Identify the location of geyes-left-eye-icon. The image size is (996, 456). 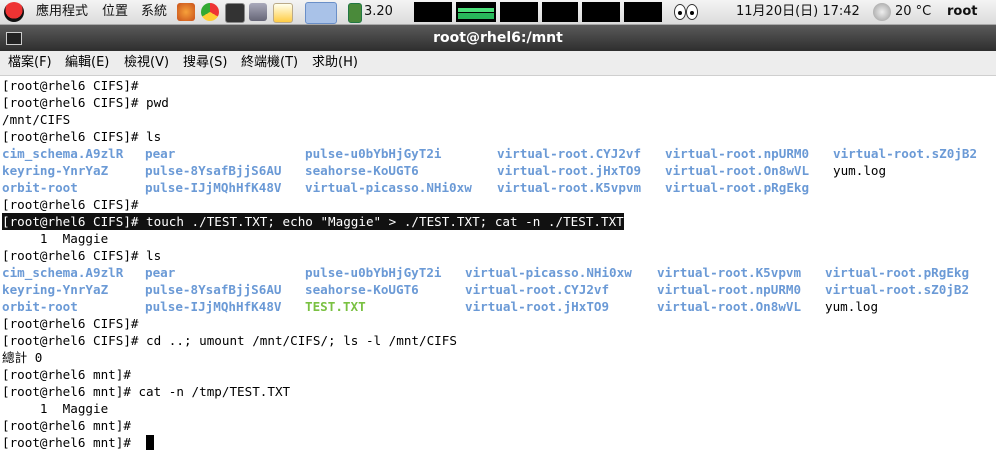
(680, 12).